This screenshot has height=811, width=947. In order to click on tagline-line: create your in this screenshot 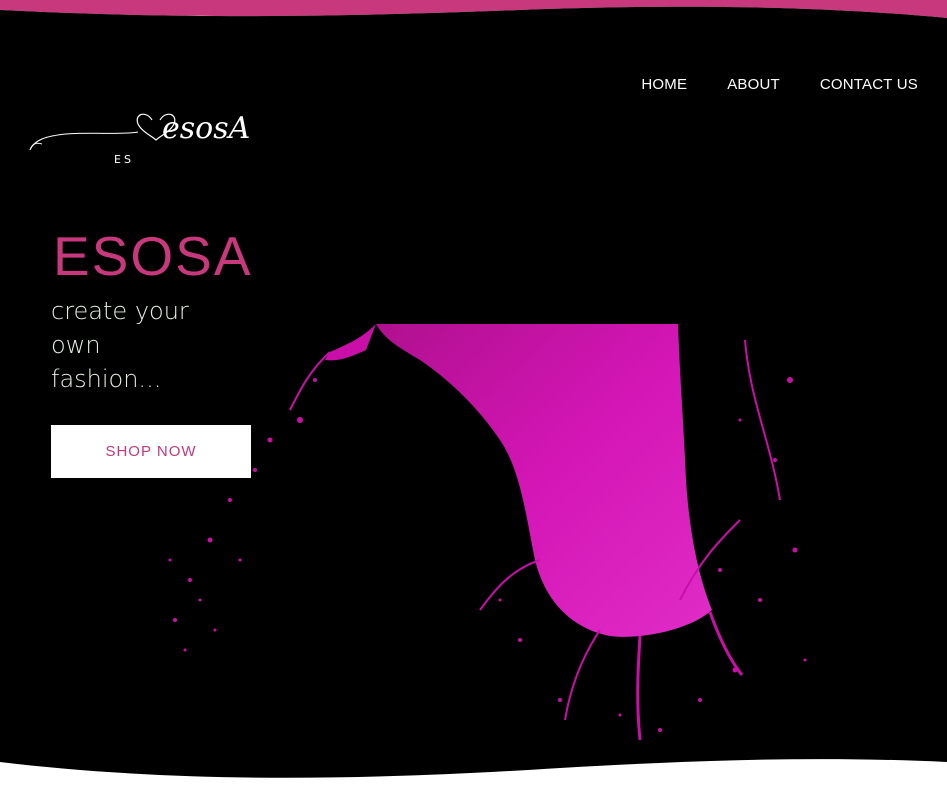, I will do `click(120, 311)`.